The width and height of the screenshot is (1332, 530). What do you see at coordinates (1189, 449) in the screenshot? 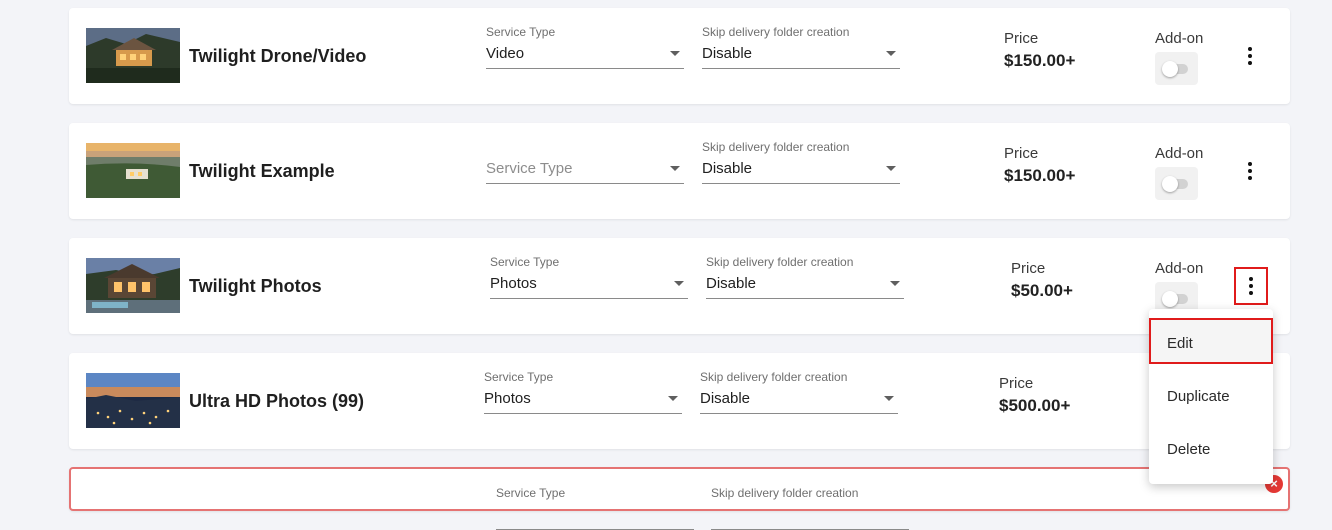
I see `menu-item-label: Delete` at bounding box center [1189, 449].